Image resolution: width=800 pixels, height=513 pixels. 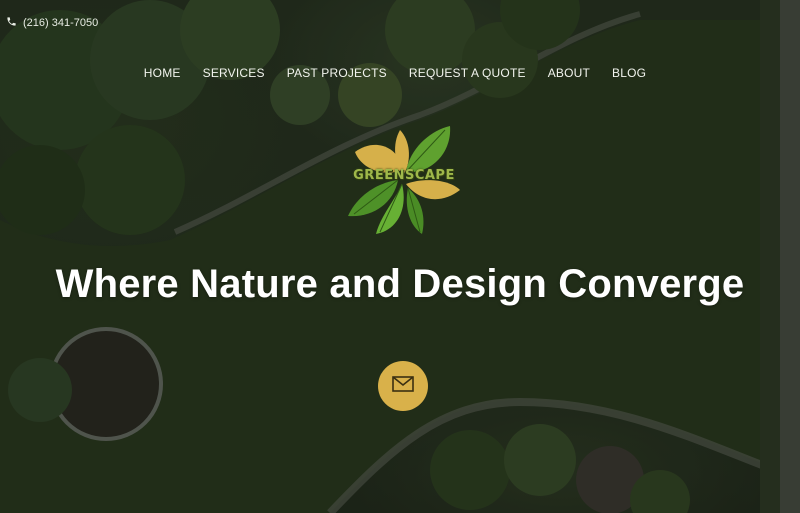 What do you see at coordinates (400, 284) in the screenshot?
I see `hero-headline: Where Nature and Design Converge` at bounding box center [400, 284].